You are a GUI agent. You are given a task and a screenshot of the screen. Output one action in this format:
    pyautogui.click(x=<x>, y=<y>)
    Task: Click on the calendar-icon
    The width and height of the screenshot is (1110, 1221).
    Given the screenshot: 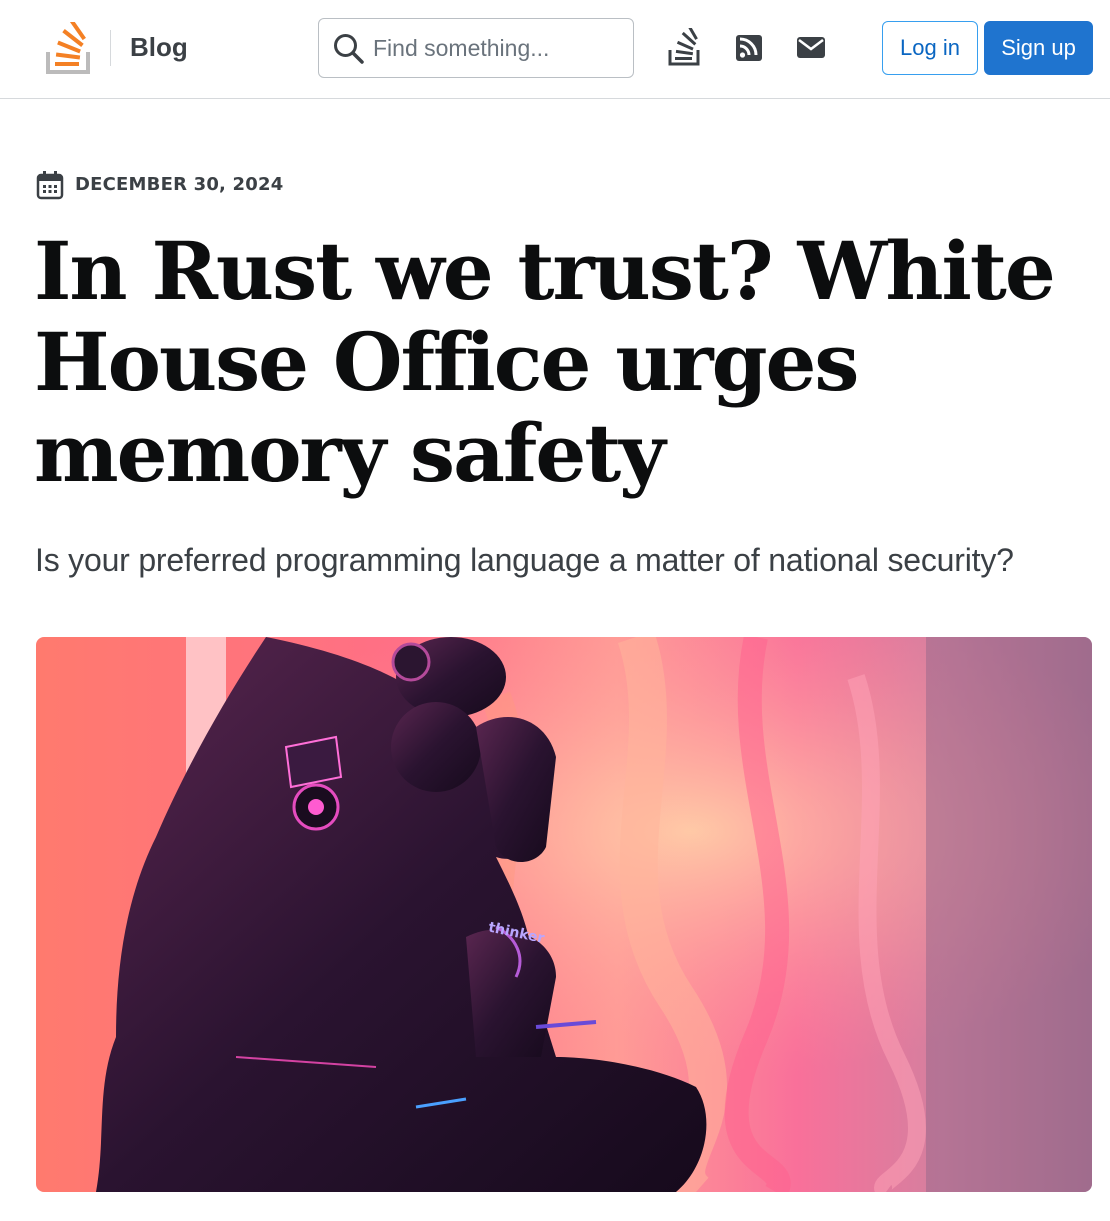 What is the action you would take?
    pyautogui.click(x=50, y=185)
    